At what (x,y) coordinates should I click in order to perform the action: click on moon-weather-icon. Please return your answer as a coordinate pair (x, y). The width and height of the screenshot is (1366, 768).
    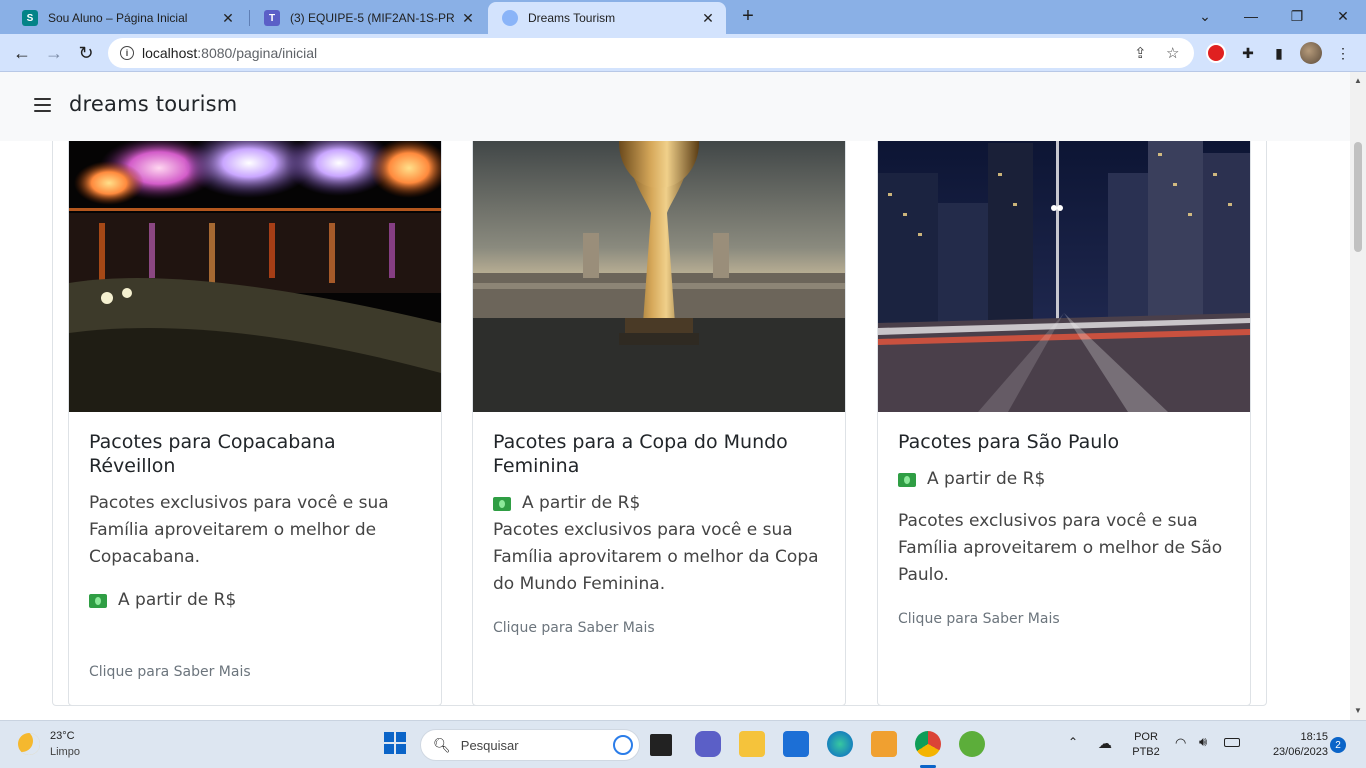
    Looking at the image, I should click on (30, 745).